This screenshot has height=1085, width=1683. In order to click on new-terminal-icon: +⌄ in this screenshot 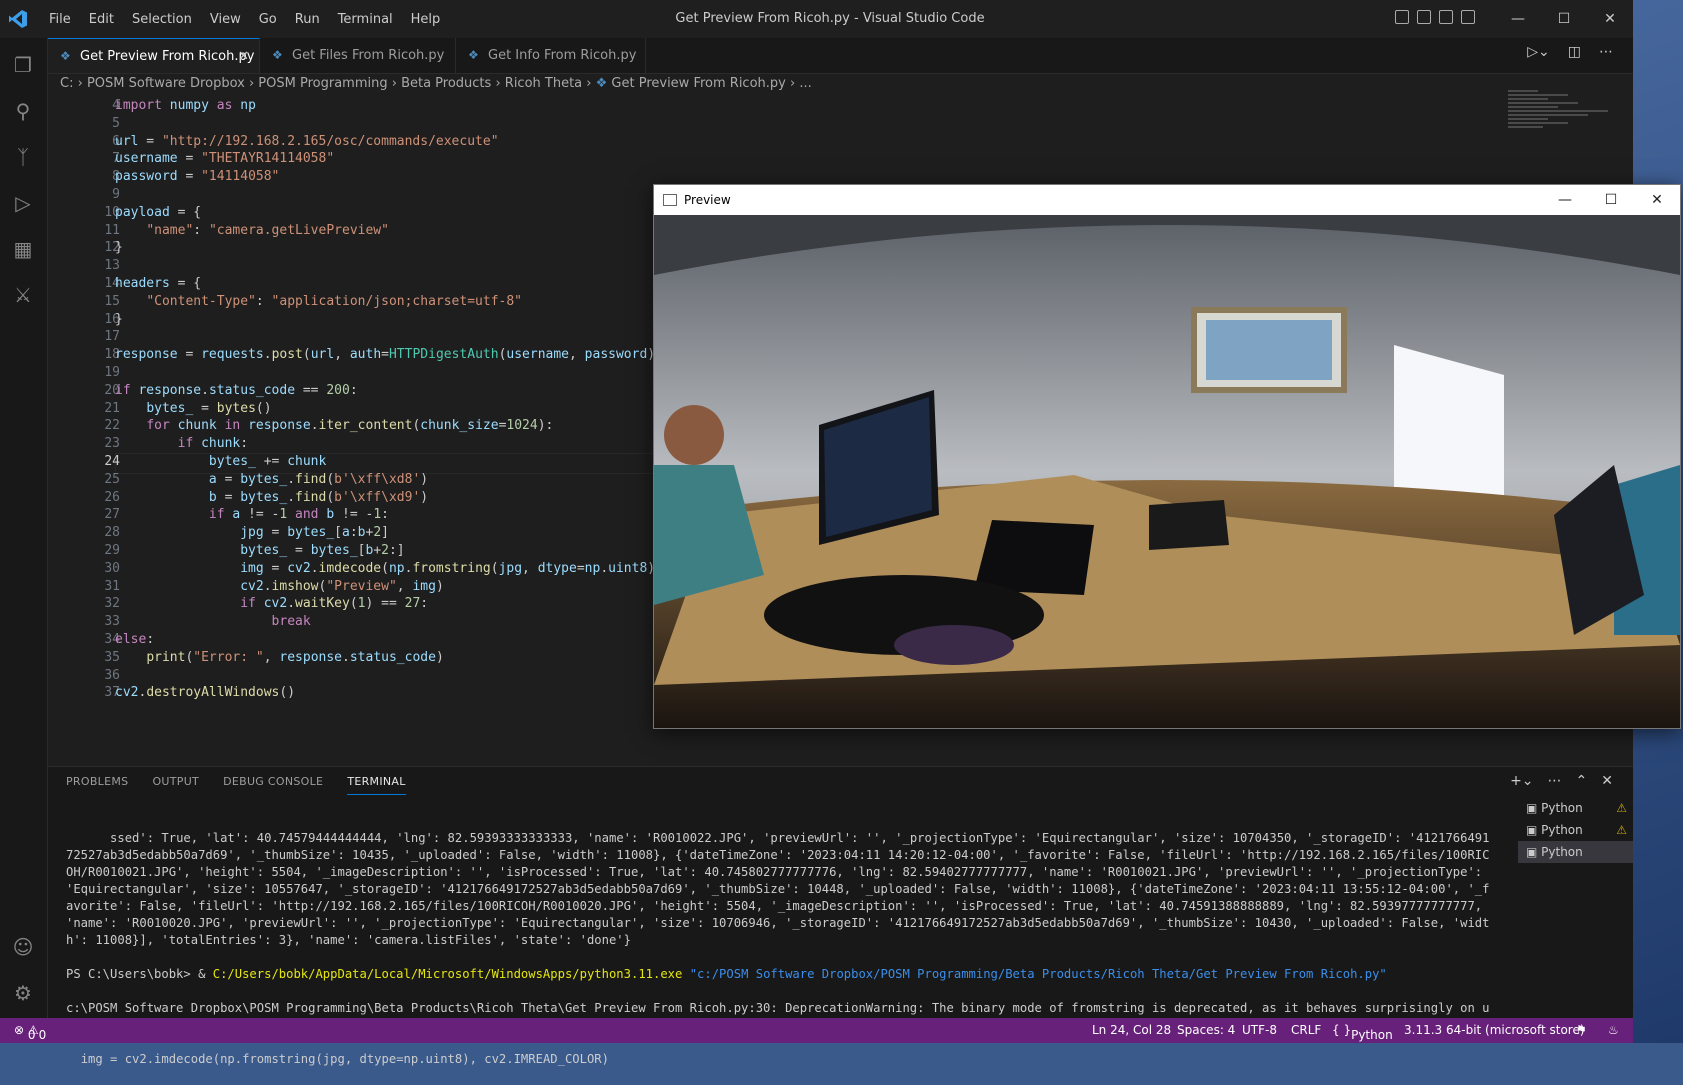, I will do `click(1521, 781)`.